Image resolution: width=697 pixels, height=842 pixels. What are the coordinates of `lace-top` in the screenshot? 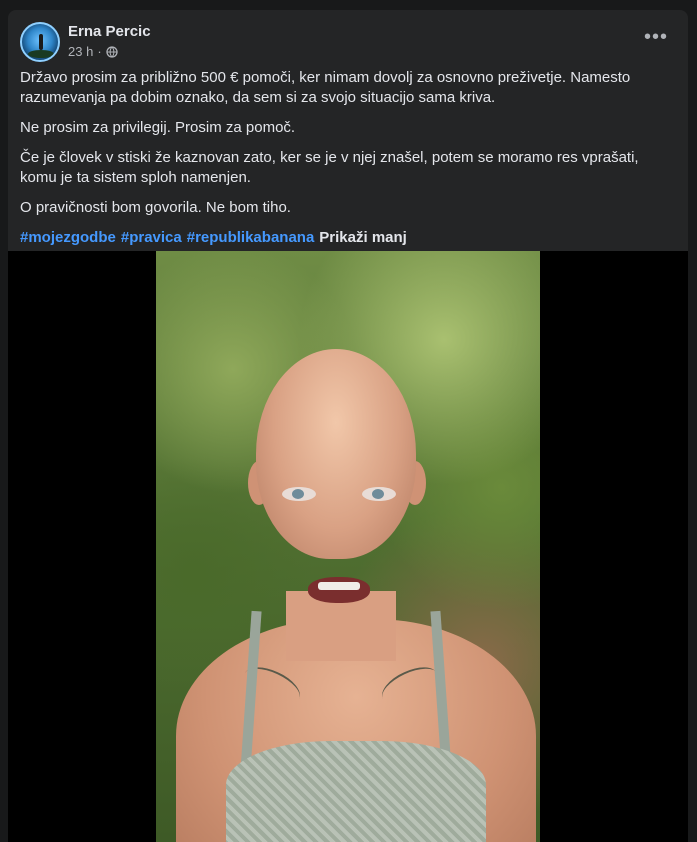 It's located at (356, 791).